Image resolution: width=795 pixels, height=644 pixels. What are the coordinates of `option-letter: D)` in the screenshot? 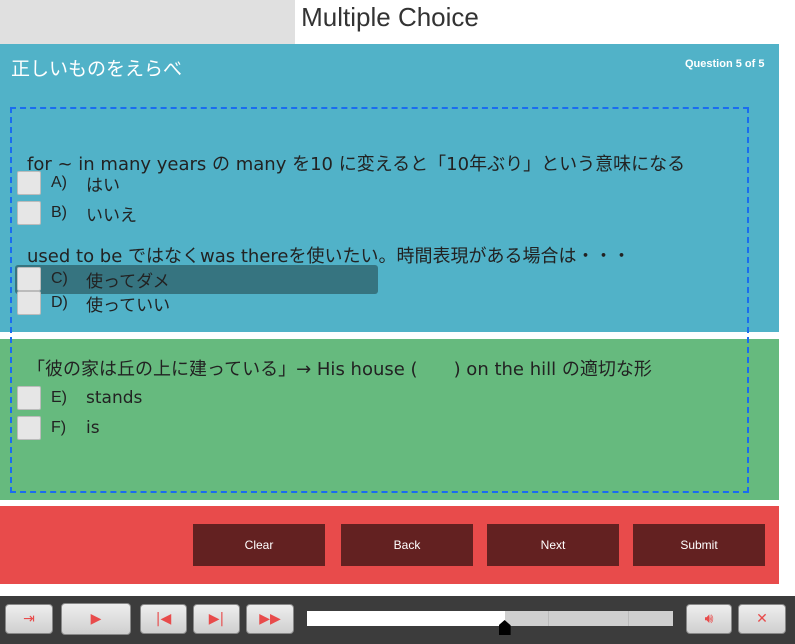 It's located at (59, 302).